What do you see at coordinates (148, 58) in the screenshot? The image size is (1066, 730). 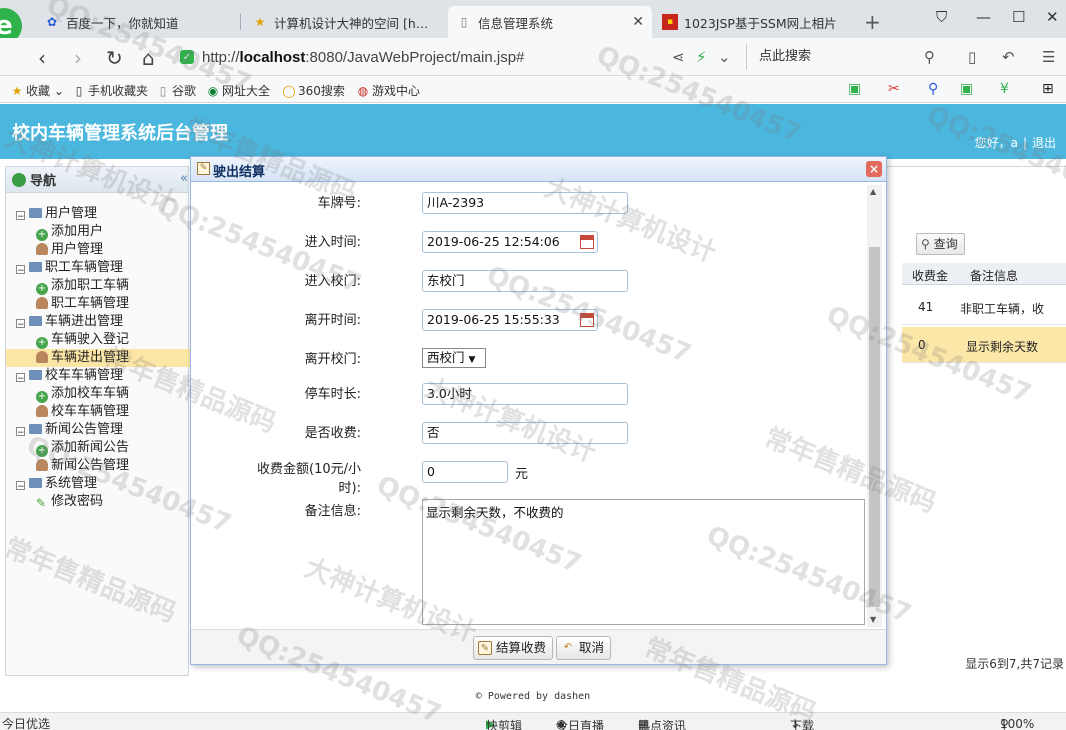 I see `home-icon: ⌂` at bounding box center [148, 58].